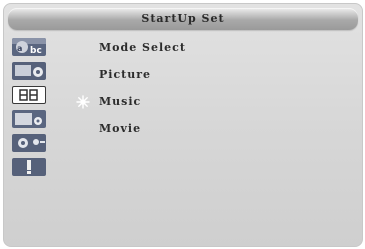 This screenshot has height=249, width=365. What do you see at coordinates (184, 102) in the screenshot?
I see `menu-item-music: Music` at bounding box center [184, 102].